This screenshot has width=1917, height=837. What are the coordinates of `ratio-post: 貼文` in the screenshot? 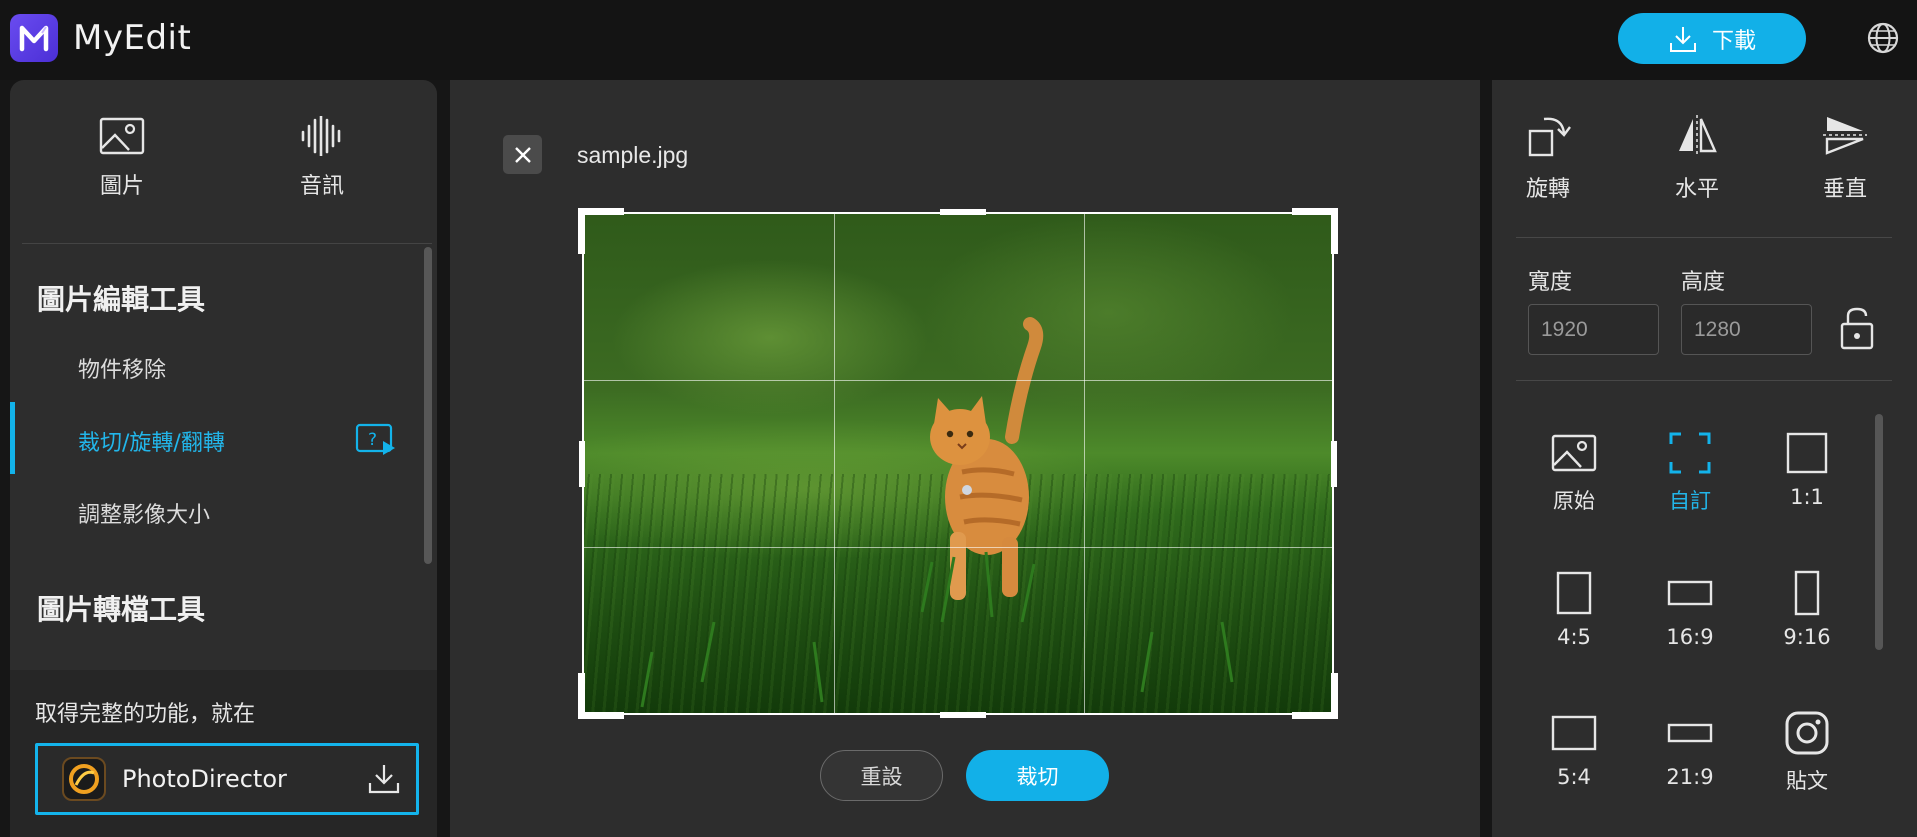 It's located at (1807, 751).